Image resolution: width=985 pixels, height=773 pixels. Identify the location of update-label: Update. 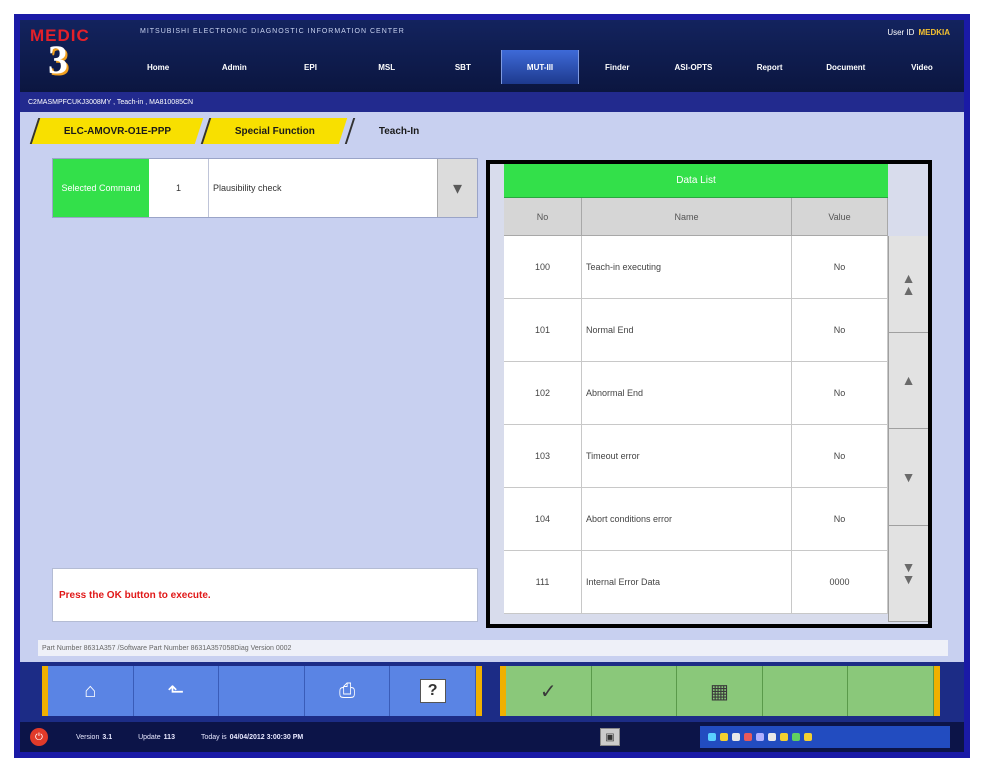
(149, 737).